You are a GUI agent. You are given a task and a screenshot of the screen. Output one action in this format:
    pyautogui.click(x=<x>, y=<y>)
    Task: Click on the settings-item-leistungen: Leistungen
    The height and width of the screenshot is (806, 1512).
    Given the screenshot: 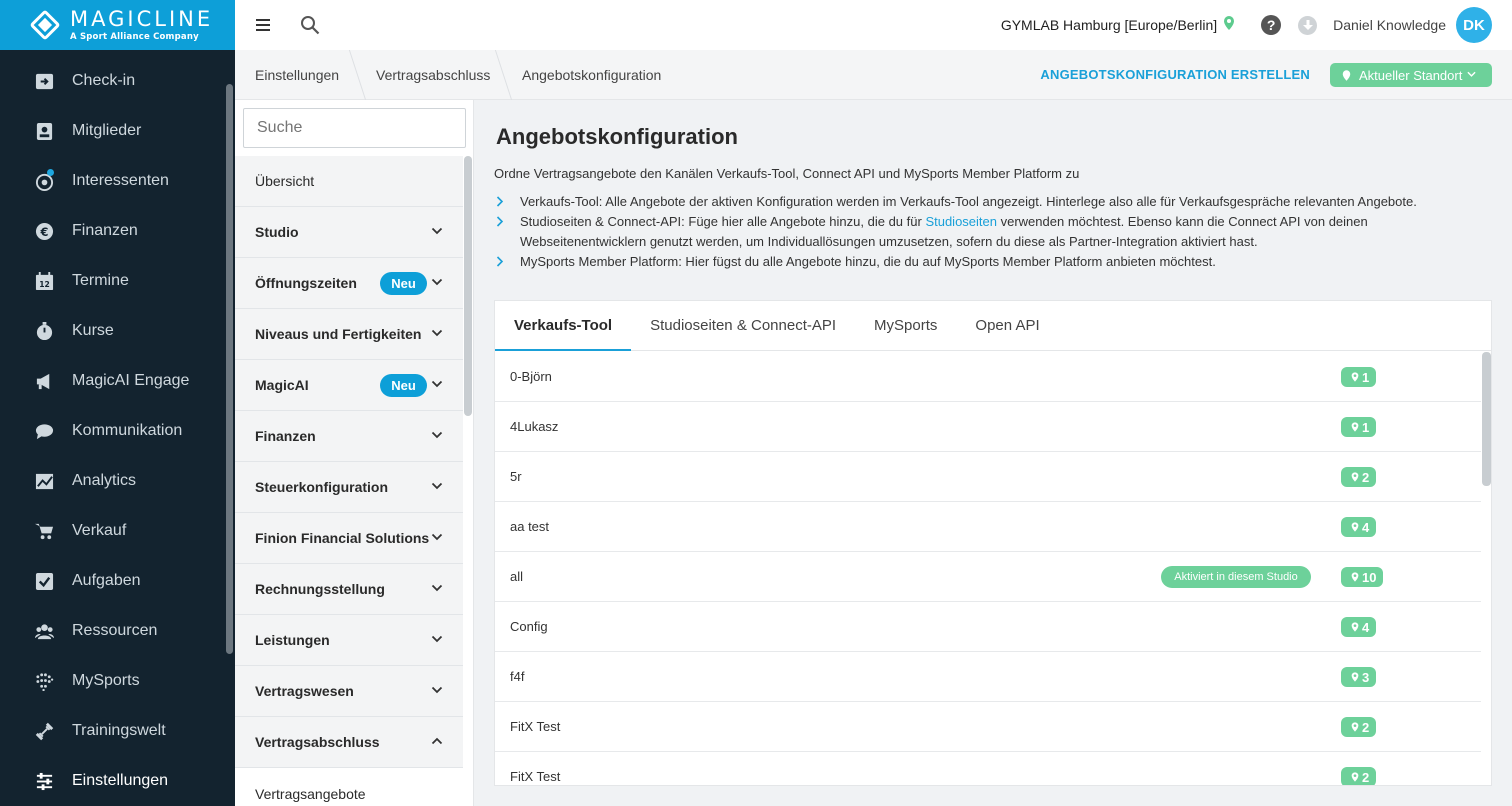 What is the action you would take?
    pyautogui.click(x=349, y=640)
    